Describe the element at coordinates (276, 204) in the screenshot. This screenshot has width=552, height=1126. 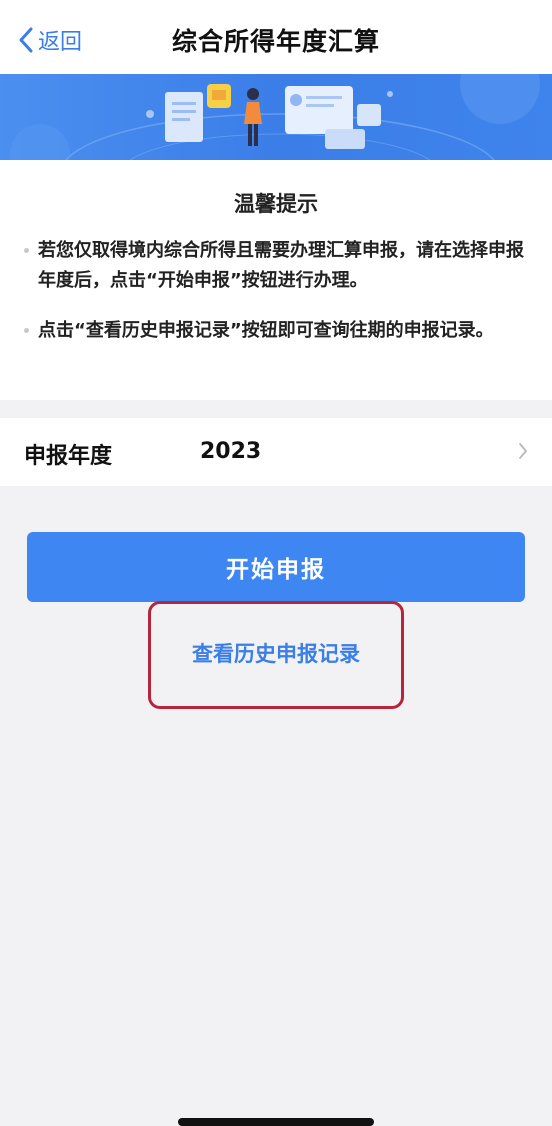
I see `tips-title: 温馨提示` at that location.